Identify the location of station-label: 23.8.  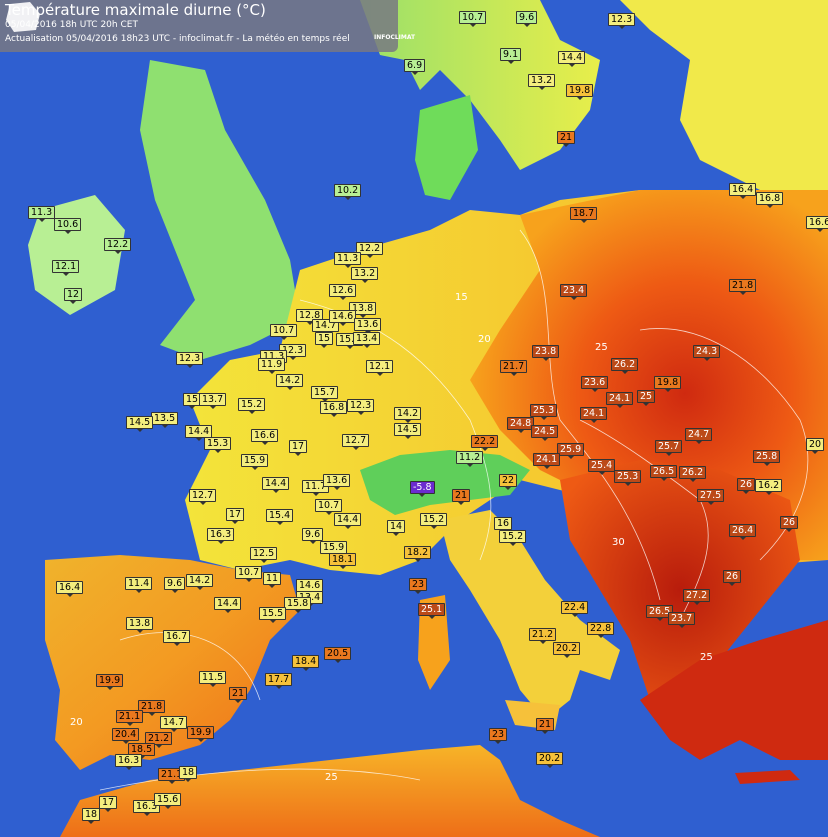
(546, 353).